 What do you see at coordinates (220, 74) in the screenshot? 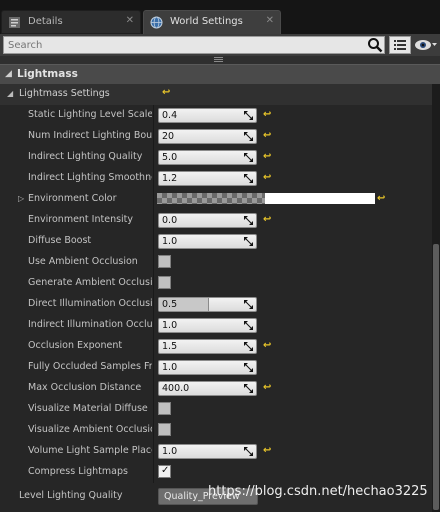
I see `section-lightmass: ◢ Lightmass` at bounding box center [220, 74].